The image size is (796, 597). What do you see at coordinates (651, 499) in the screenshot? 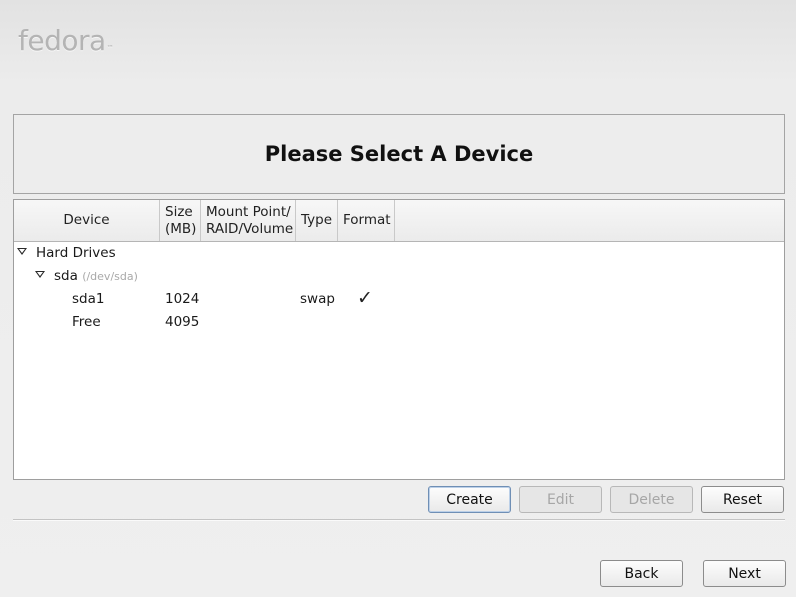
I see `delete-button: Delete` at bounding box center [651, 499].